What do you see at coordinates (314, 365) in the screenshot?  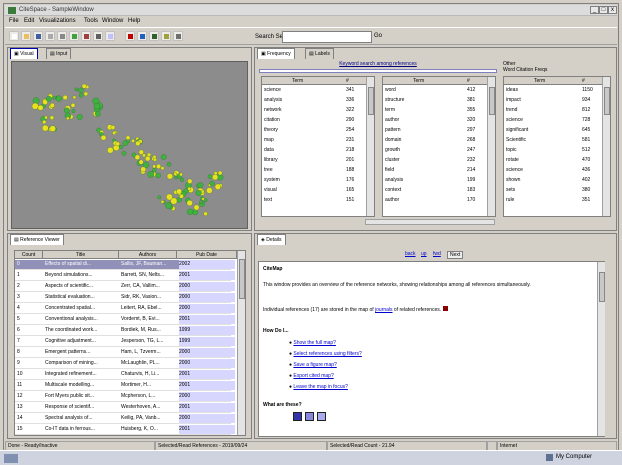 I see `howto-link: Save a figure map?` at bounding box center [314, 365].